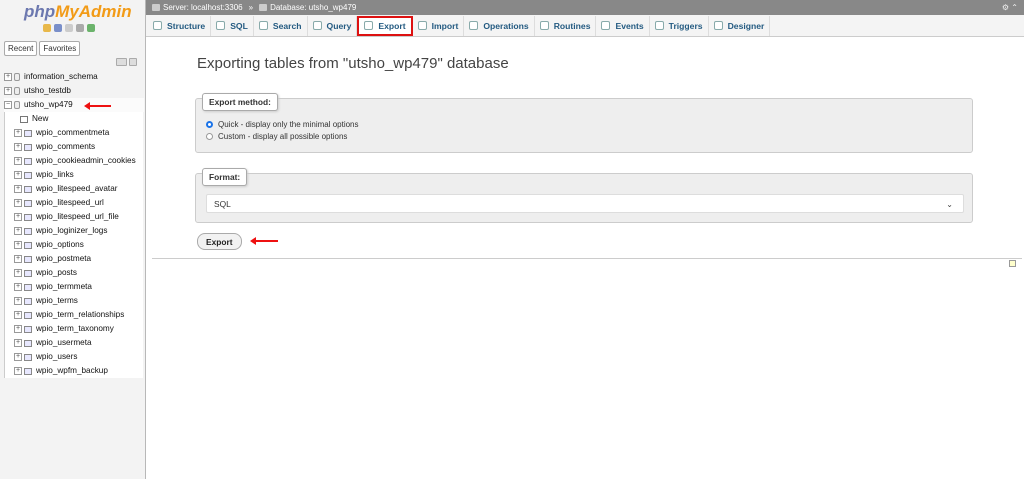  What do you see at coordinates (445, 25) in the screenshot?
I see `tab-label: Import` at bounding box center [445, 25].